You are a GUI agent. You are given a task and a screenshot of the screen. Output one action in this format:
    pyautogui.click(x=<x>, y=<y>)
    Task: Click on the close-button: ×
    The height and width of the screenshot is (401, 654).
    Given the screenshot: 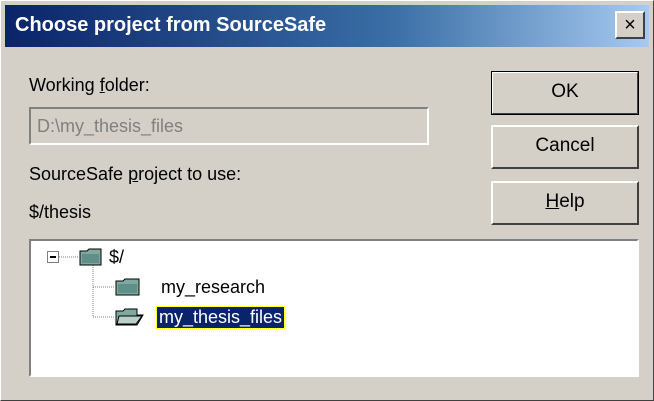 What is the action you would take?
    pyautogui.click(x=630, y=25)
    